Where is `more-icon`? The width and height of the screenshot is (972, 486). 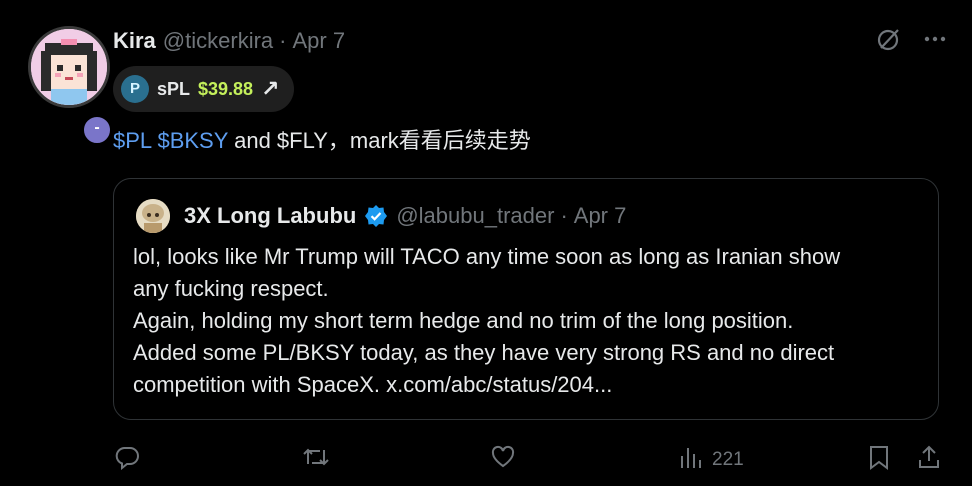
more-icon is located at coordinates (935, 41).